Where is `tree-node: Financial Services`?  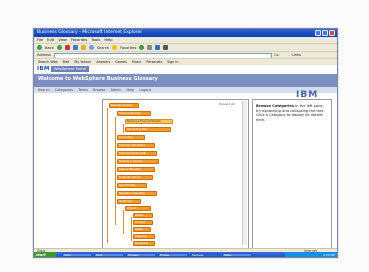 tree-node: Financial Services is located at coordinates (134, 113).